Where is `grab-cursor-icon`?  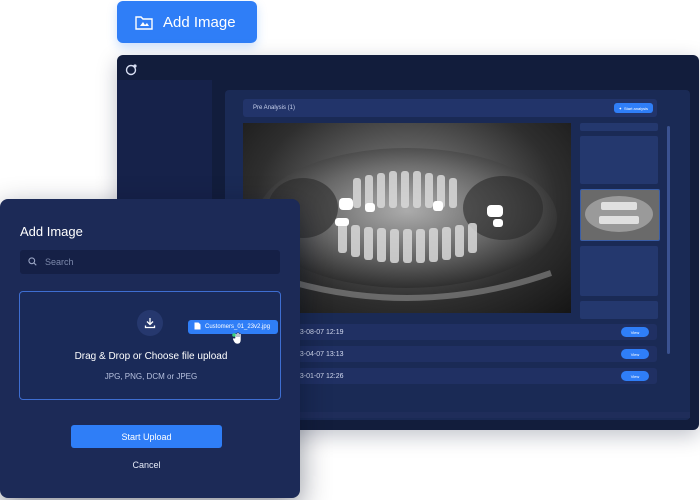 grab-cursor-icon is located at coordinates (238, 341).